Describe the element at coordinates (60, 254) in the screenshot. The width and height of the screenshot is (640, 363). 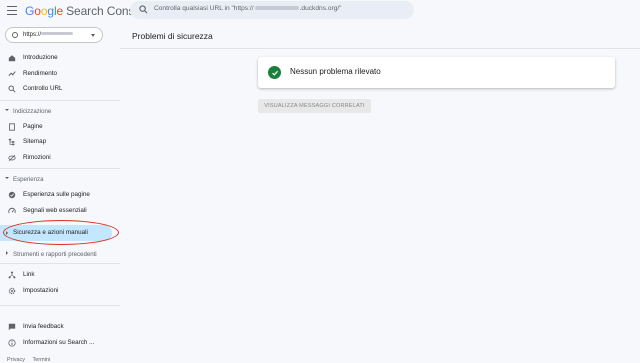
I see `section-legacy-tools: Strumenti e rapporti precedenti` at that location.